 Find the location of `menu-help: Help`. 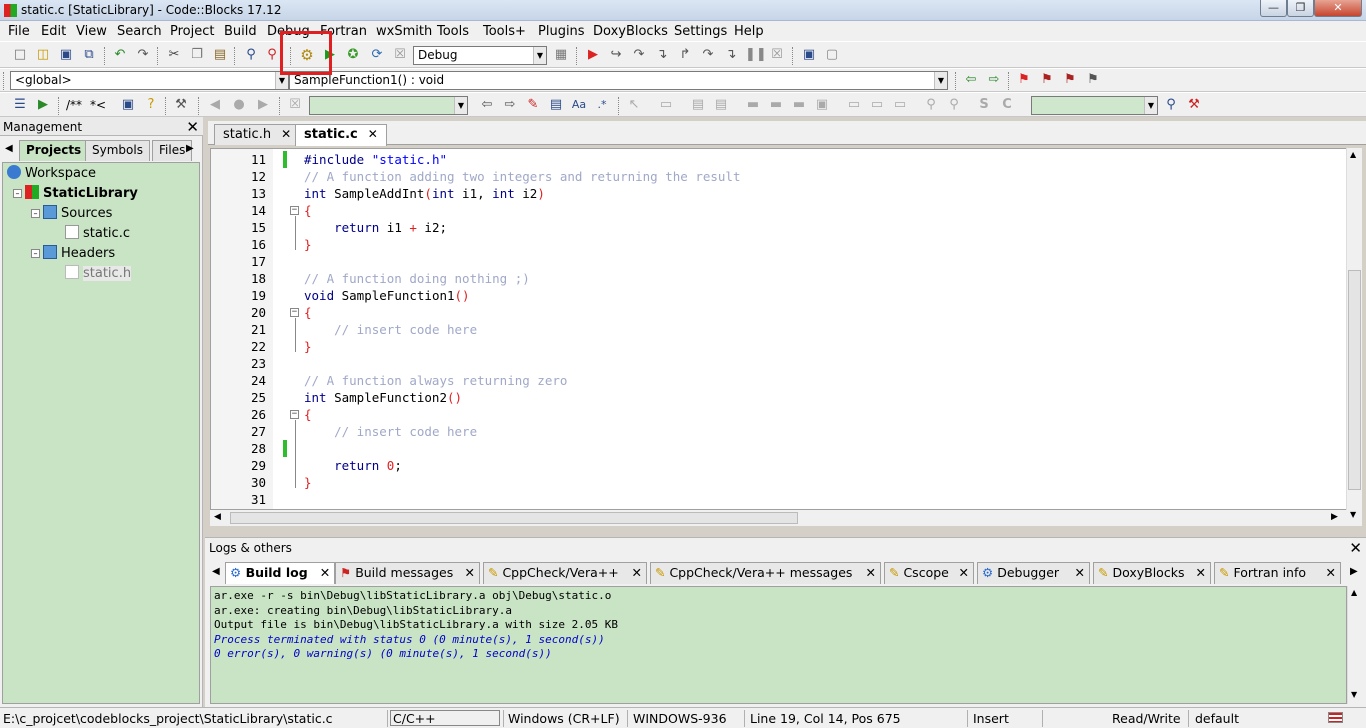

menu-help: Help is located at coordinates (749, 31).